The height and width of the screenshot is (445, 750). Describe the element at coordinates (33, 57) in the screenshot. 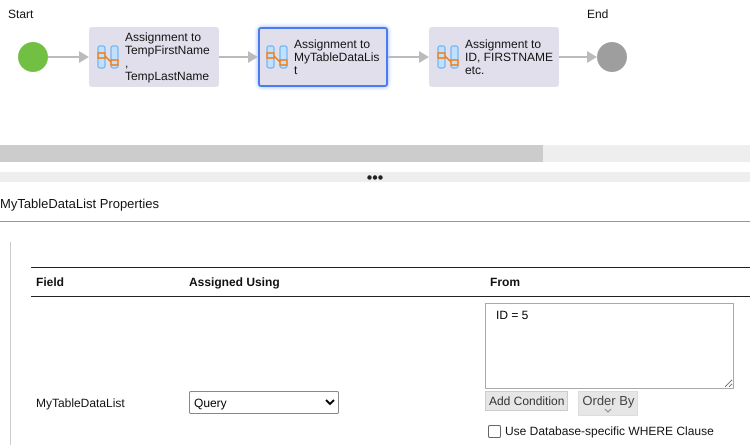

I see `start-node` at that location.